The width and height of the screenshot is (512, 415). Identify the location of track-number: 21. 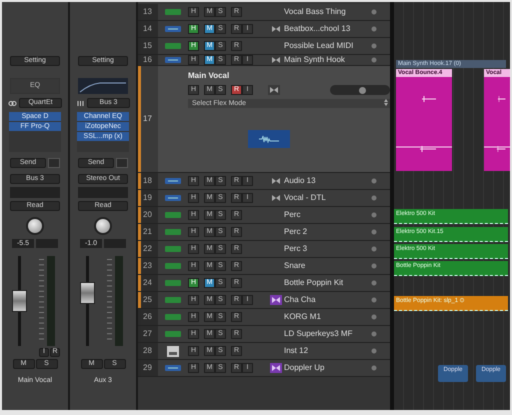
(149, 232).